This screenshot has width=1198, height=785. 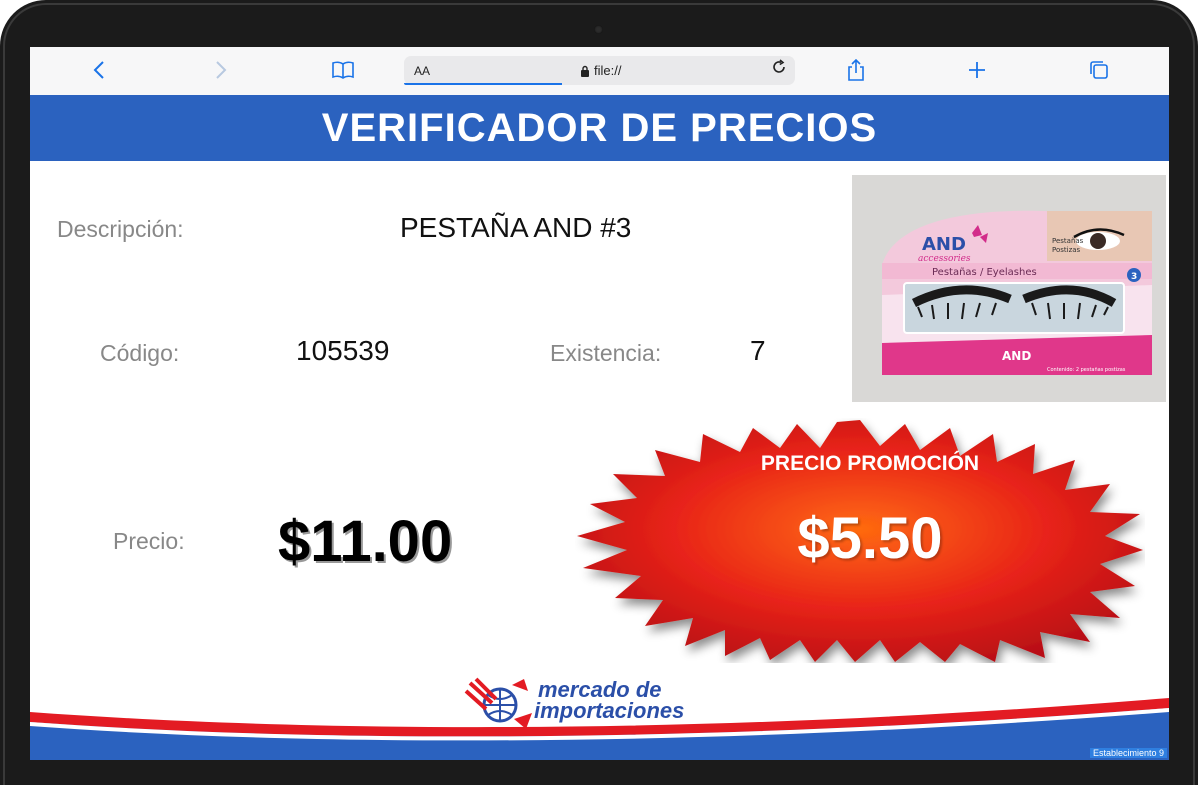 I want to click on back-icon, so click(x=99, y=70).